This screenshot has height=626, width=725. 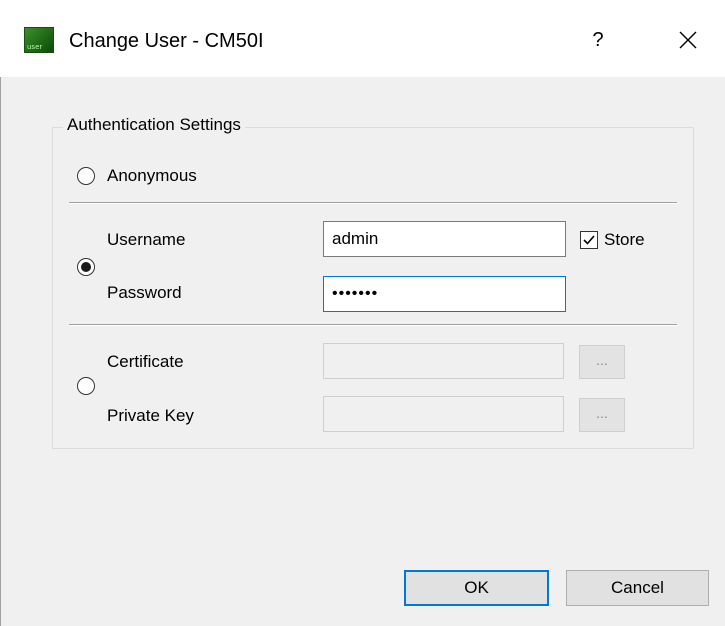 What do you see at coordinates (476, 588) in the screenshot?
I see `ok-button: OK` at bounding box center [476, 588].